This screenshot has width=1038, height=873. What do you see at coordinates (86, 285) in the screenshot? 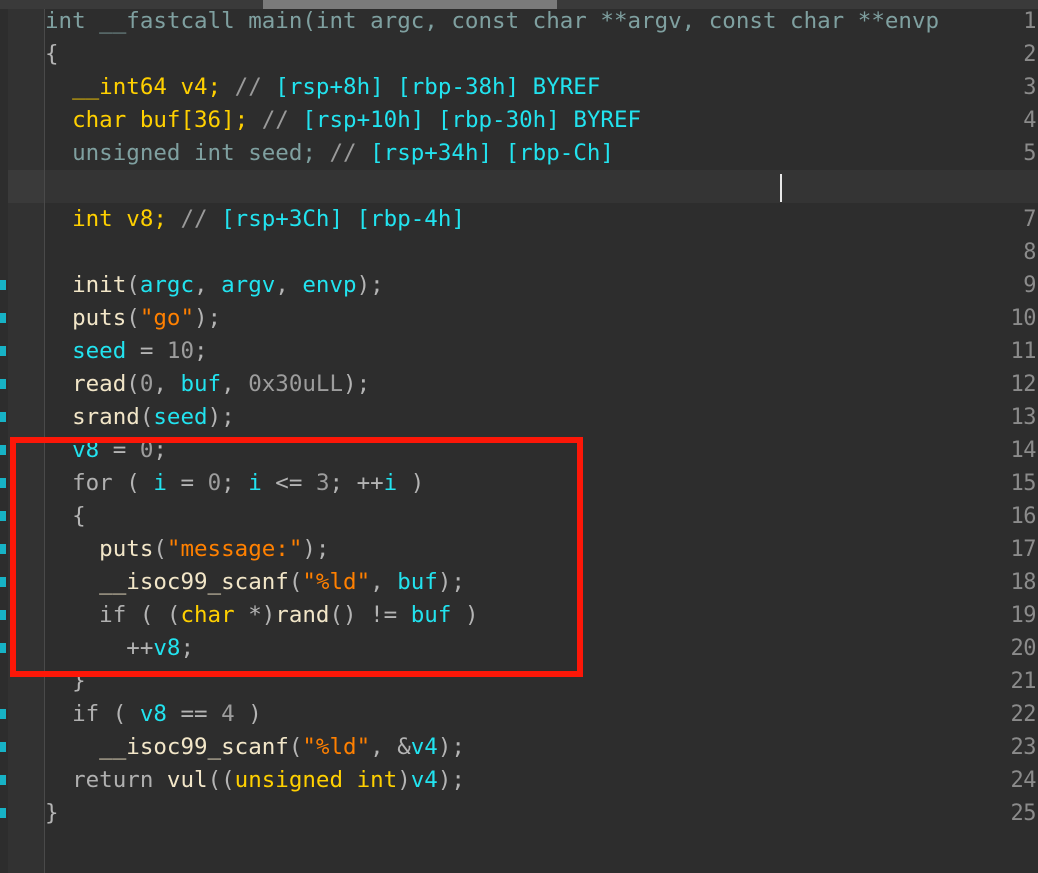
I see `code-token: init` at bounding box center [86, 285].